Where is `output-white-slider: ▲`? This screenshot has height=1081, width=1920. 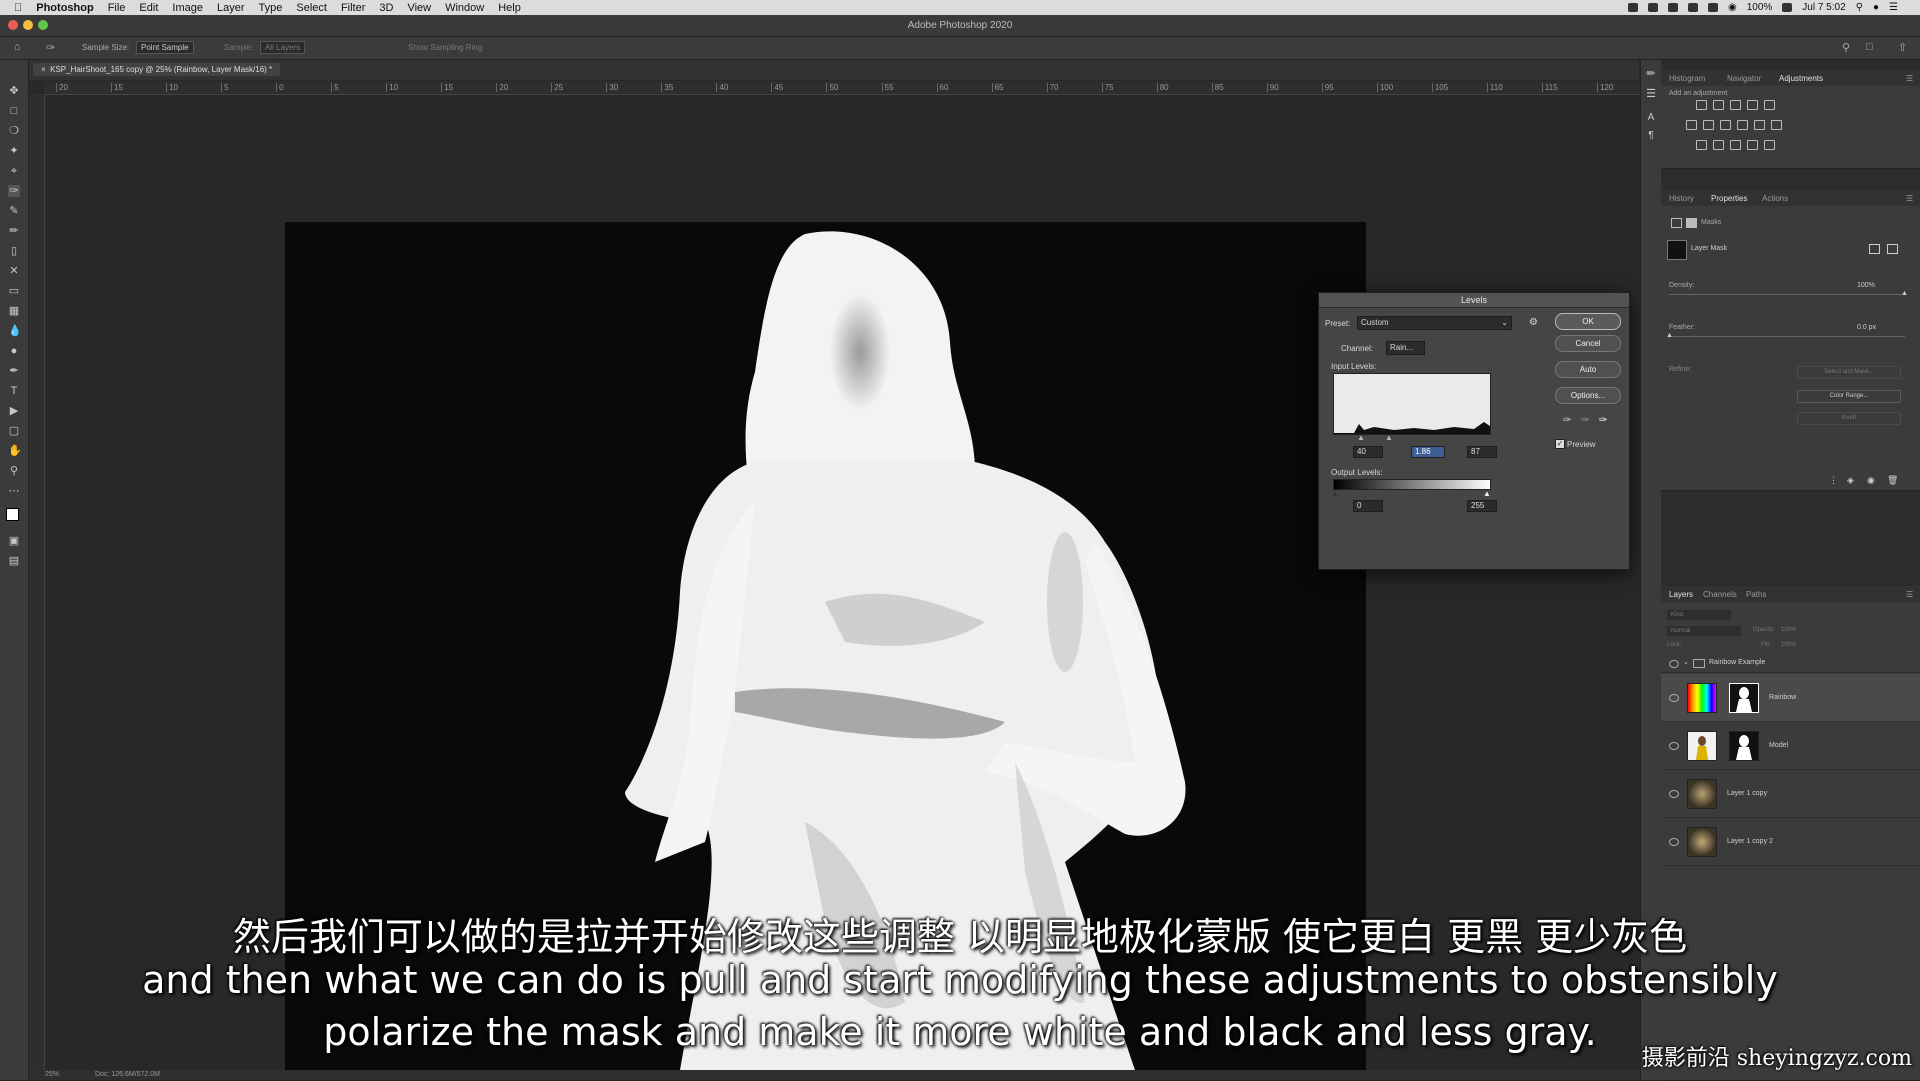 output-white-slider: ▲ is located at coordinates (1487, 493).